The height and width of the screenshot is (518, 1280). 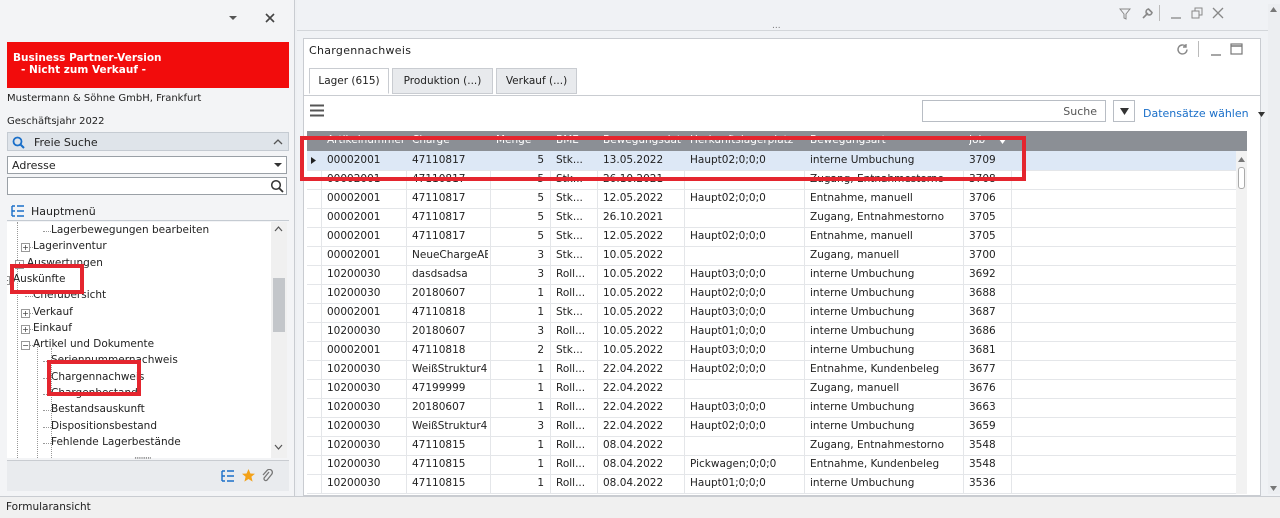 I want to click on table-cell: 2, so click(x=540, y=350).